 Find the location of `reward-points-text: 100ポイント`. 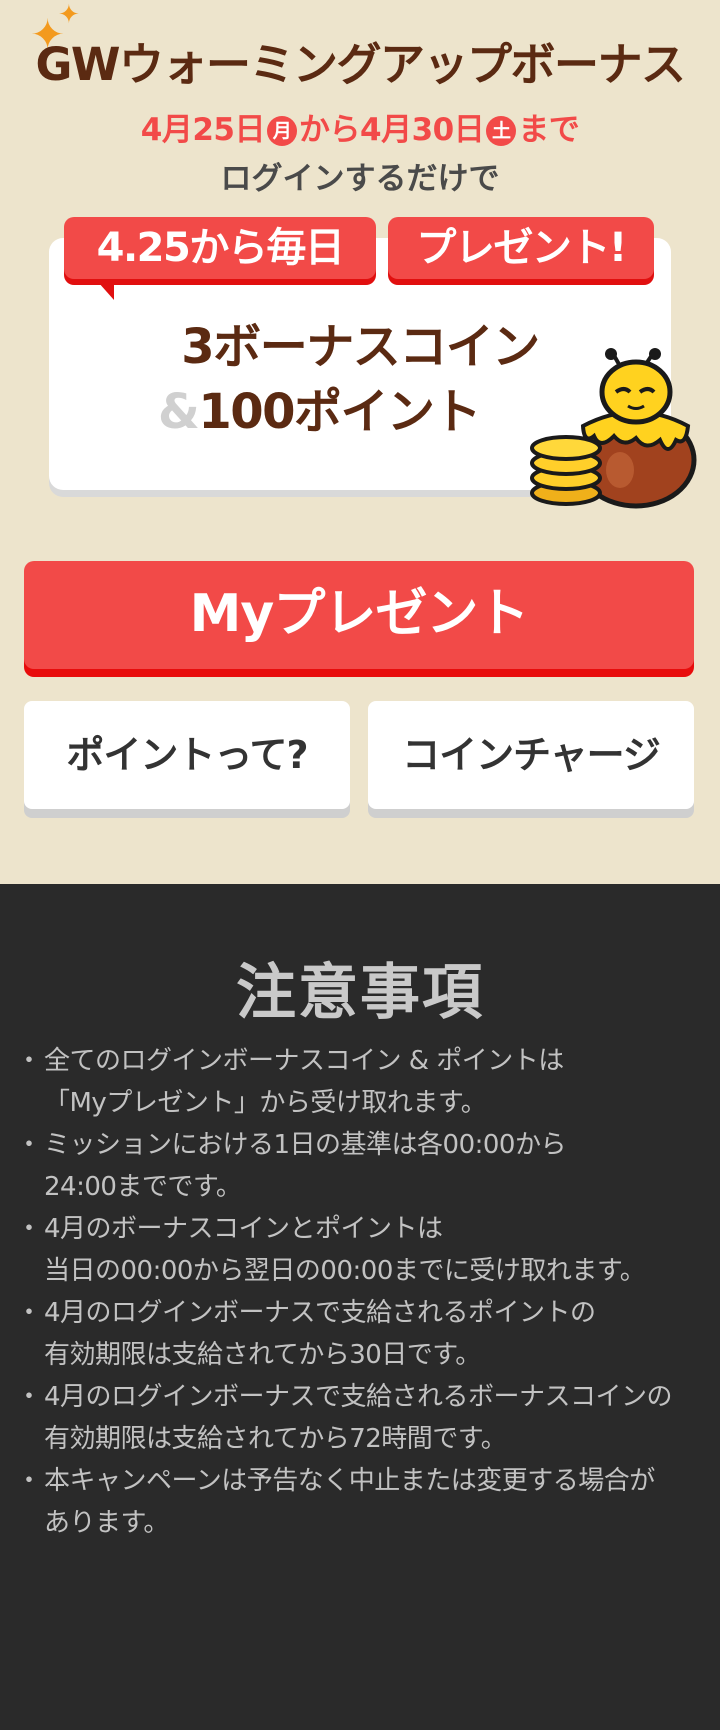

reward-points-text: 100ポイント is located at coordinates (339, 412).